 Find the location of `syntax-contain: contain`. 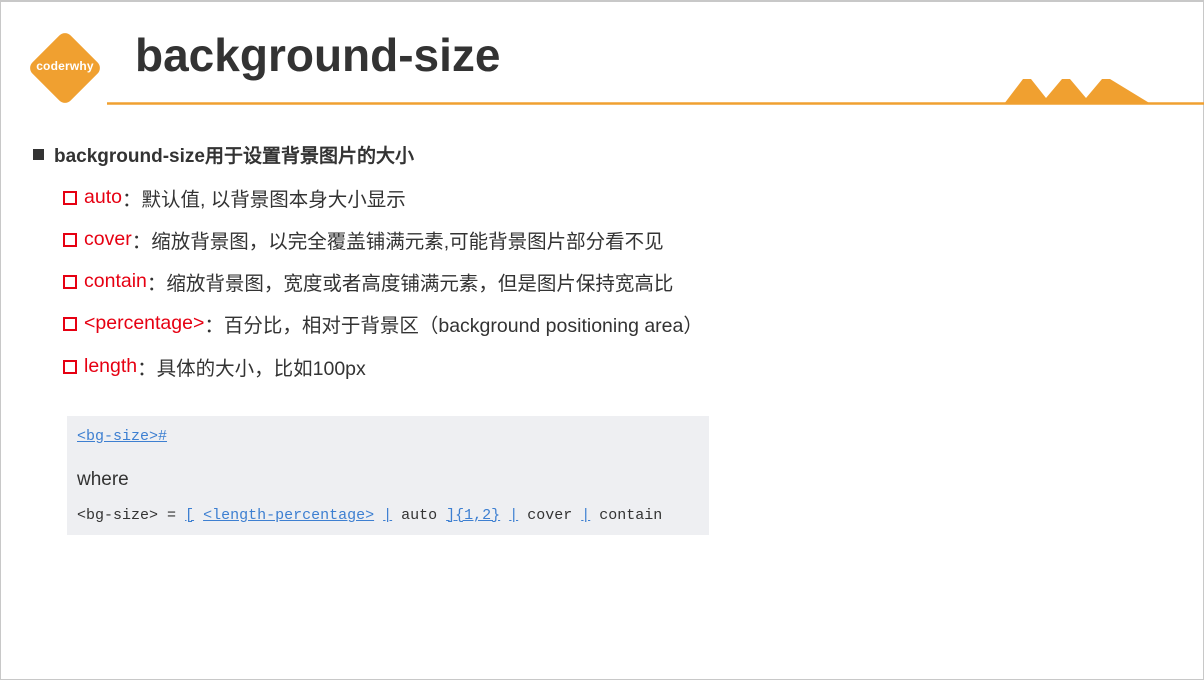

syntax-contain: contain is located at coordinates (626, 515).